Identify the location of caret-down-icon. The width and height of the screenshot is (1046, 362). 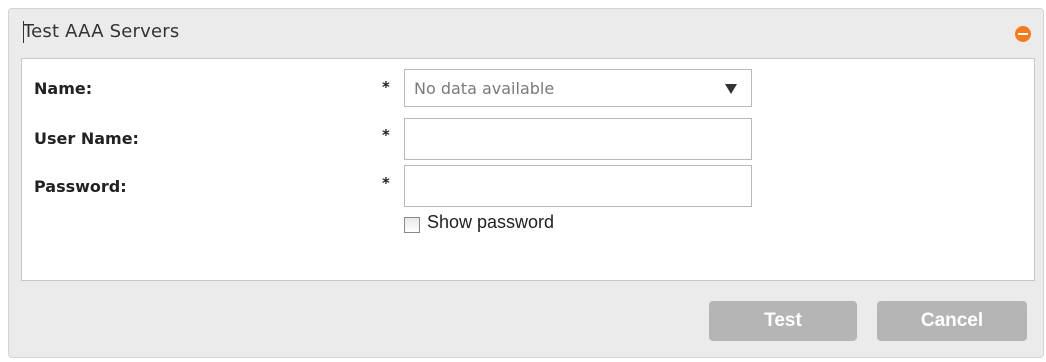
(731, 89).